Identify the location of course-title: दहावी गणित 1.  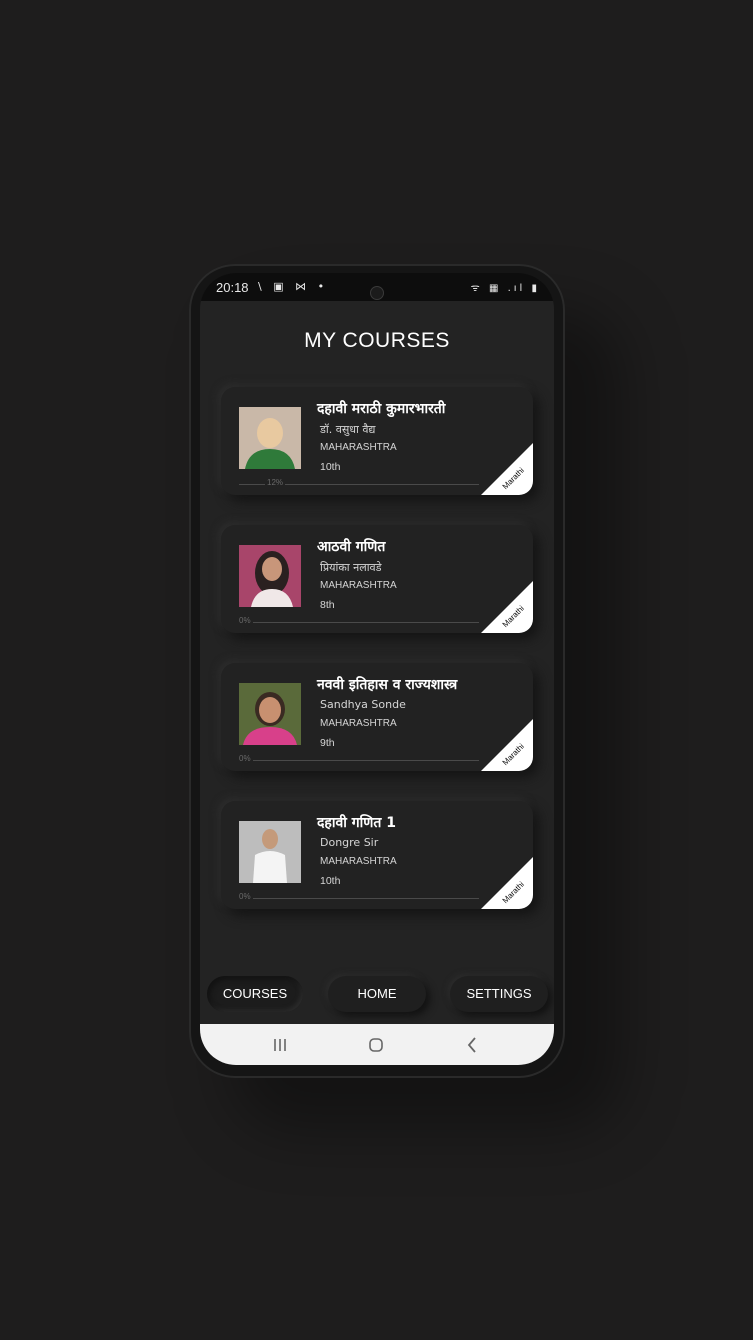
(357, 823).